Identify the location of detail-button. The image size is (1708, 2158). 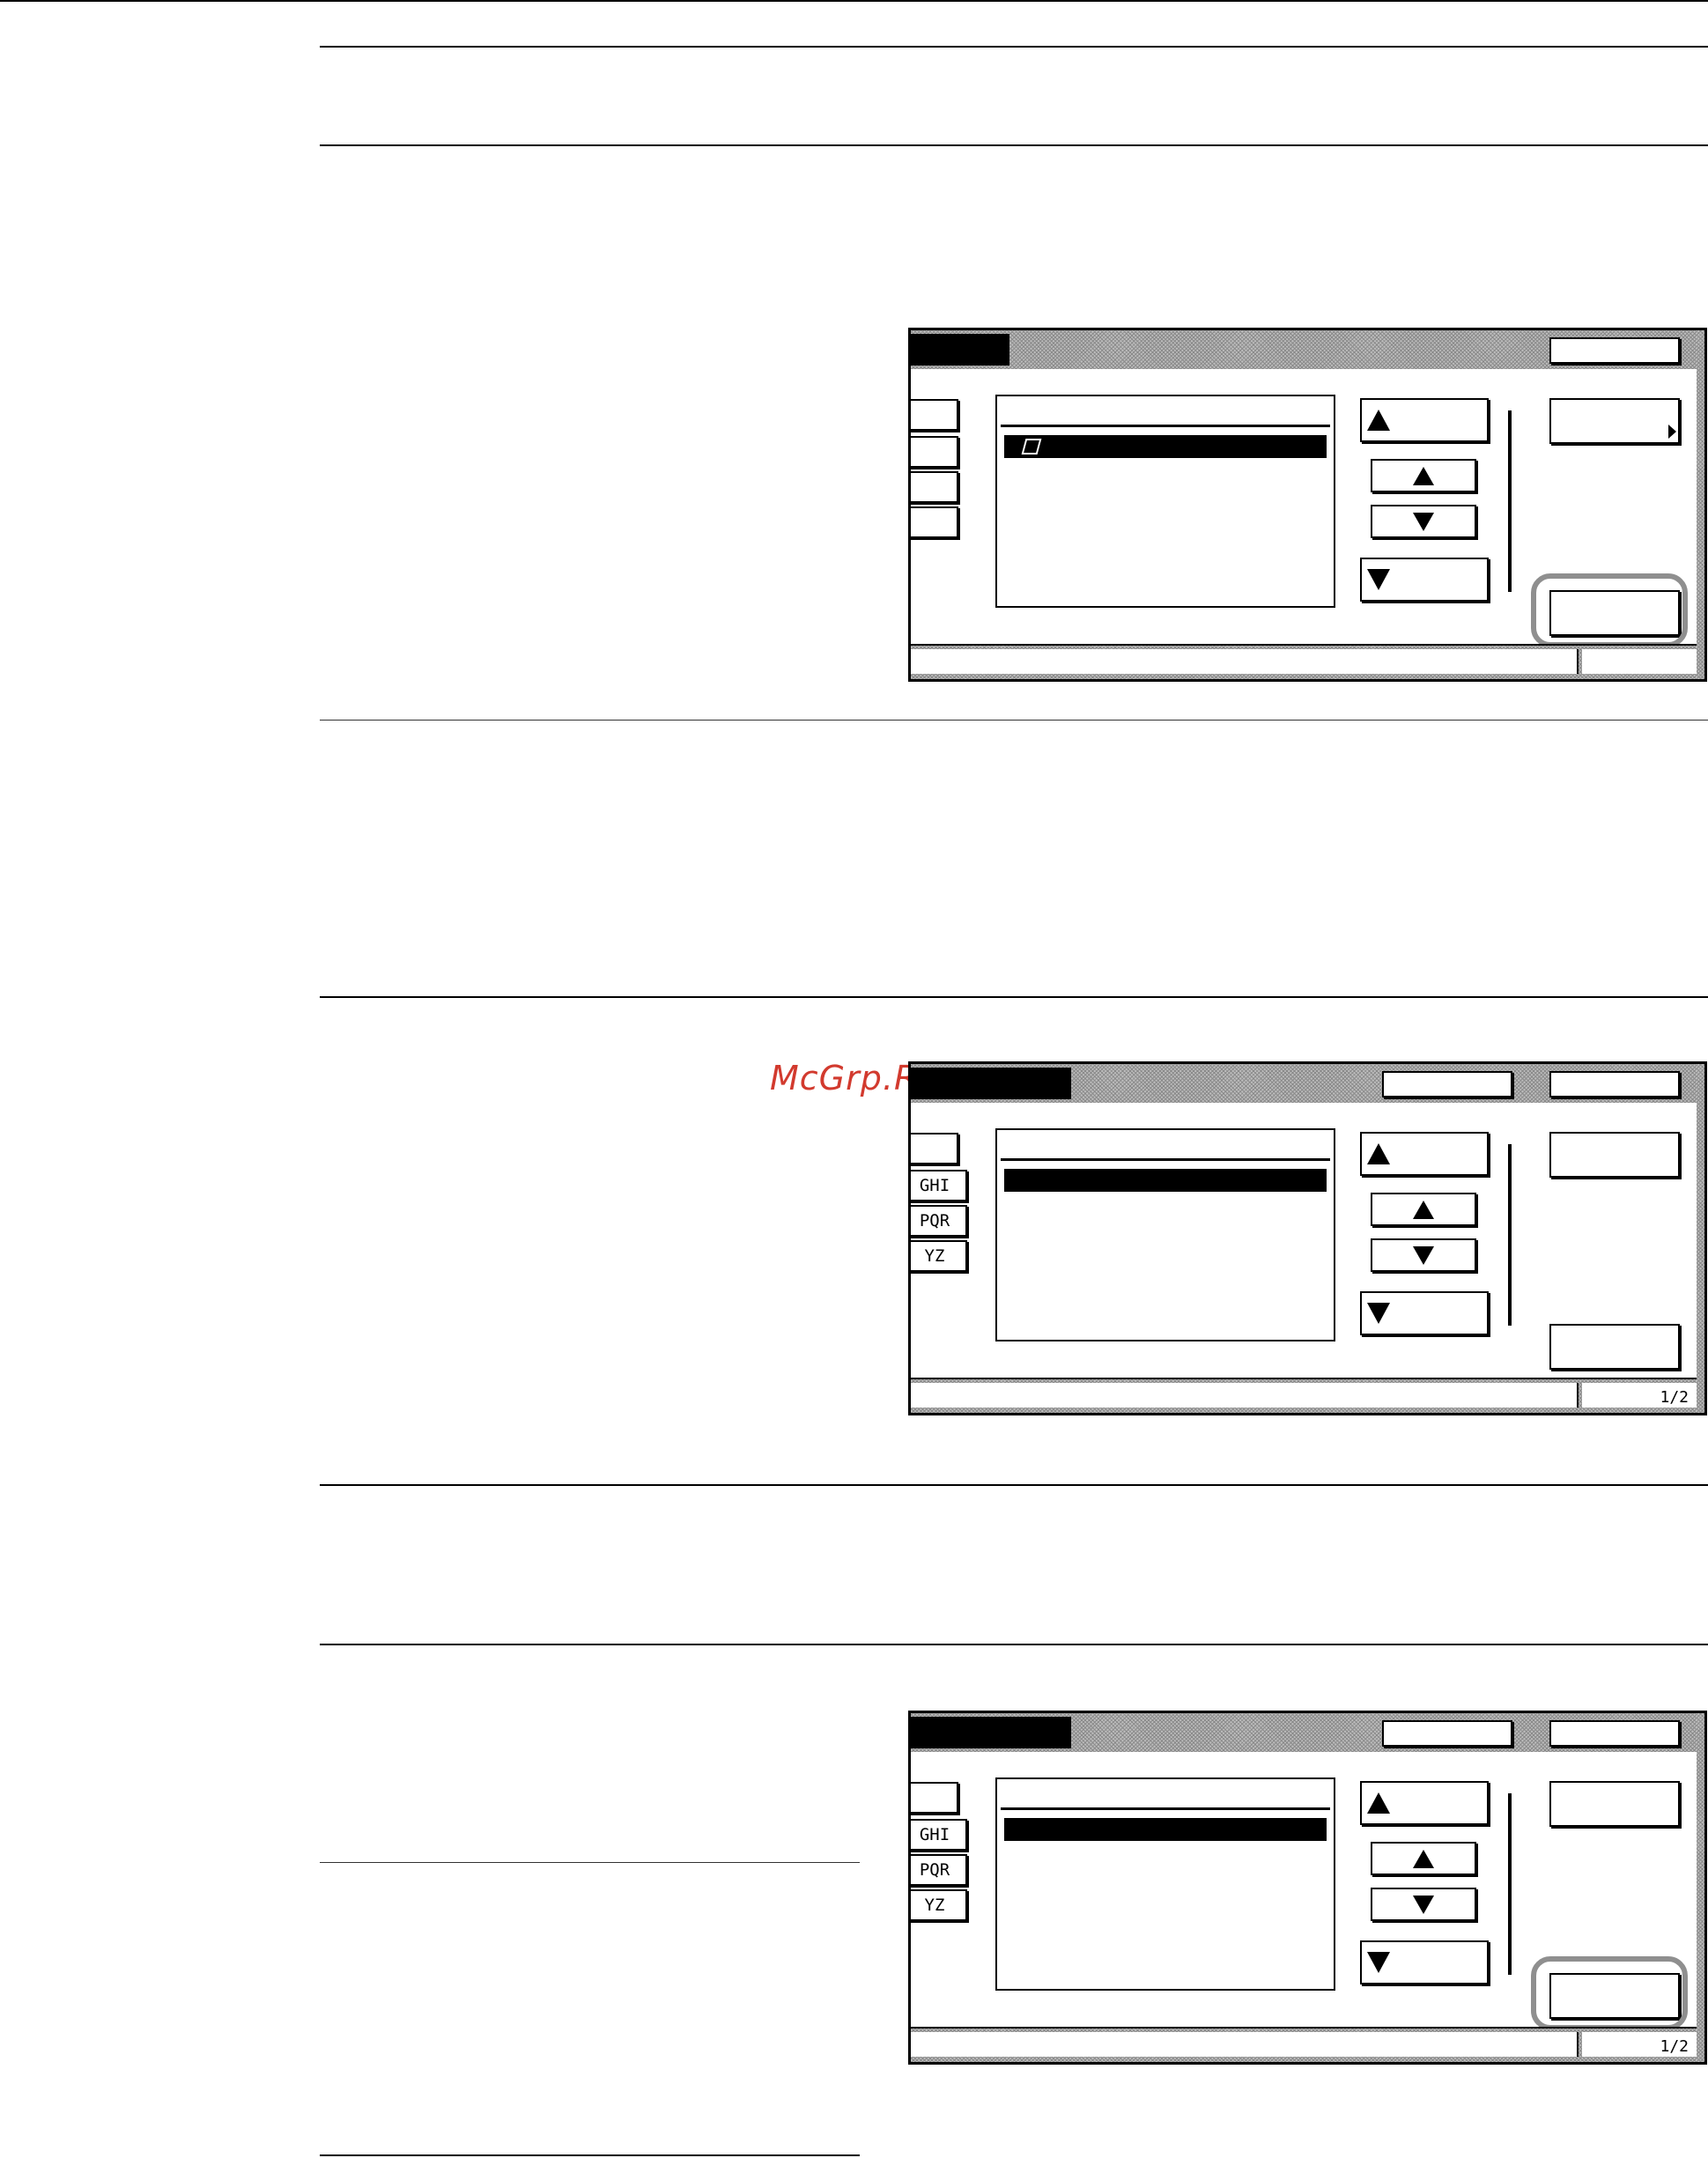
(1615, 421).